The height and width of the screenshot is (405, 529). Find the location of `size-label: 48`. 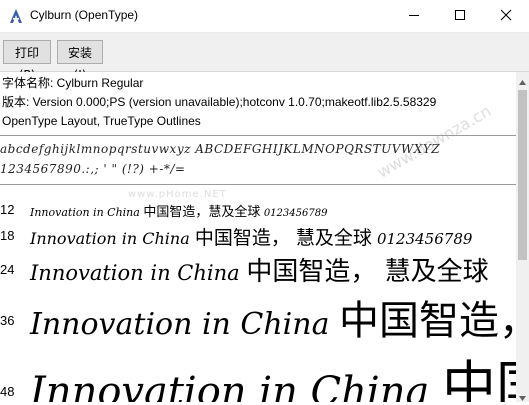

size-label: 48 is located at coordinates (7, 391).